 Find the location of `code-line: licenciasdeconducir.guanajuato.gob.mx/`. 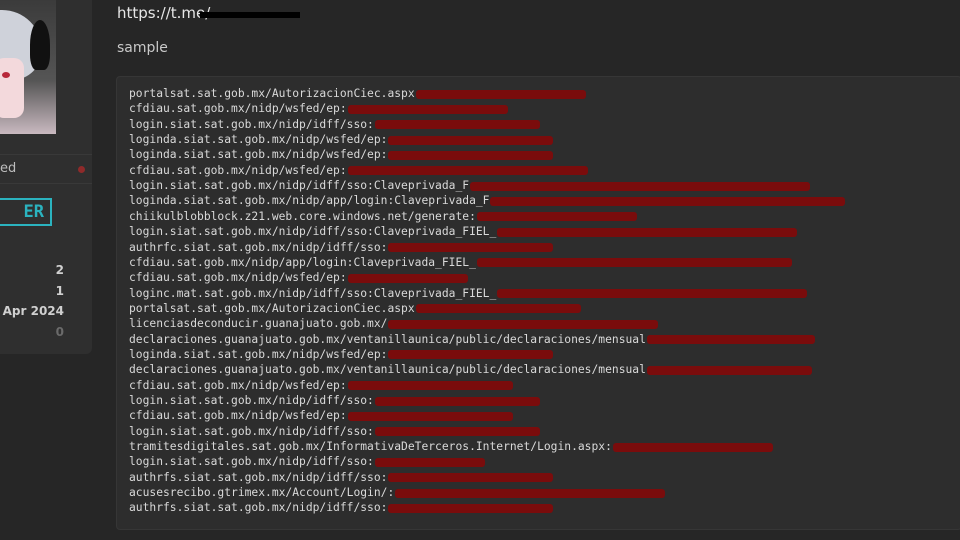

code-line: licenciasdeconducir.guanajuato.gob.mx/ is located at coordinates (394, 323).